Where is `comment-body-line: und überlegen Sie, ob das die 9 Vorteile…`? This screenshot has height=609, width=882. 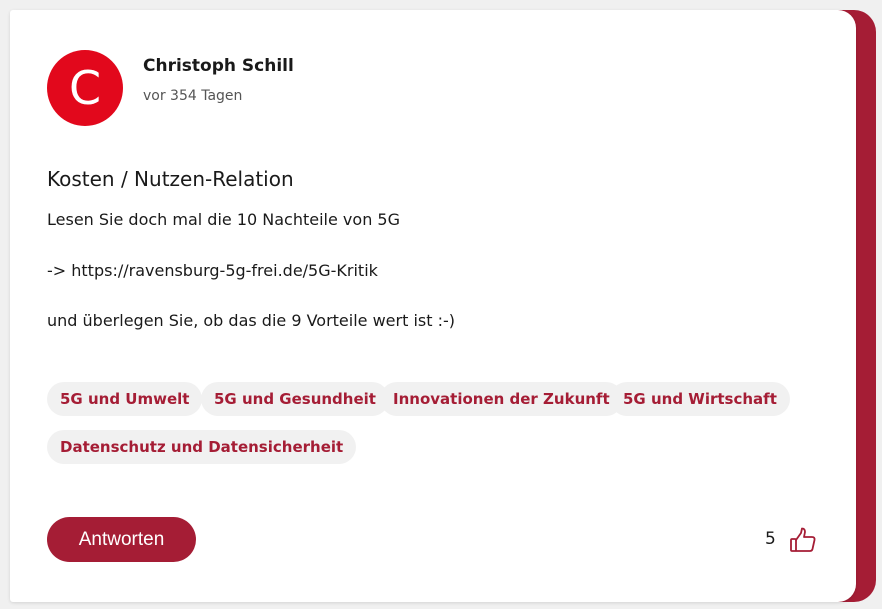 comment-body-line: und überlegen Sie, ob das die 9 Vorteile… is located at coordinates (251, 320).